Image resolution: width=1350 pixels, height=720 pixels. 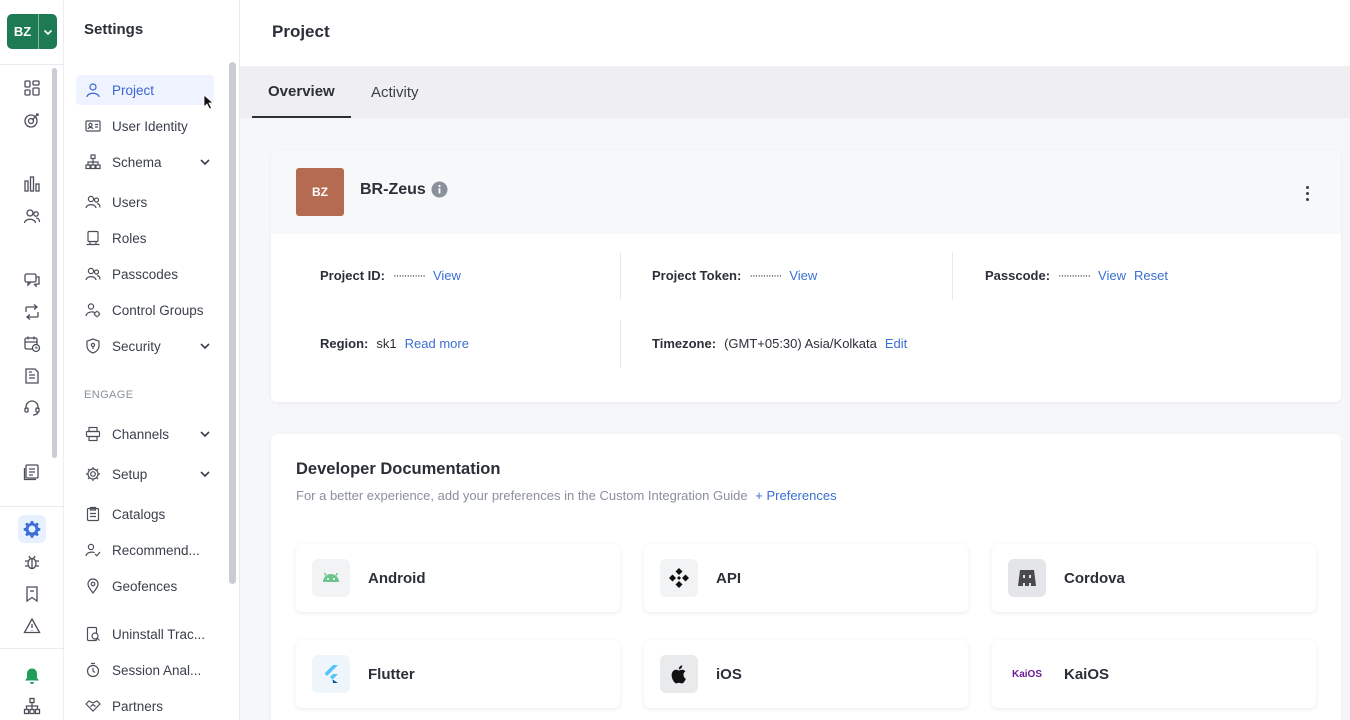 I want to click on sidebar-item-user-identity: User Identity, so click(x=145, y=126).